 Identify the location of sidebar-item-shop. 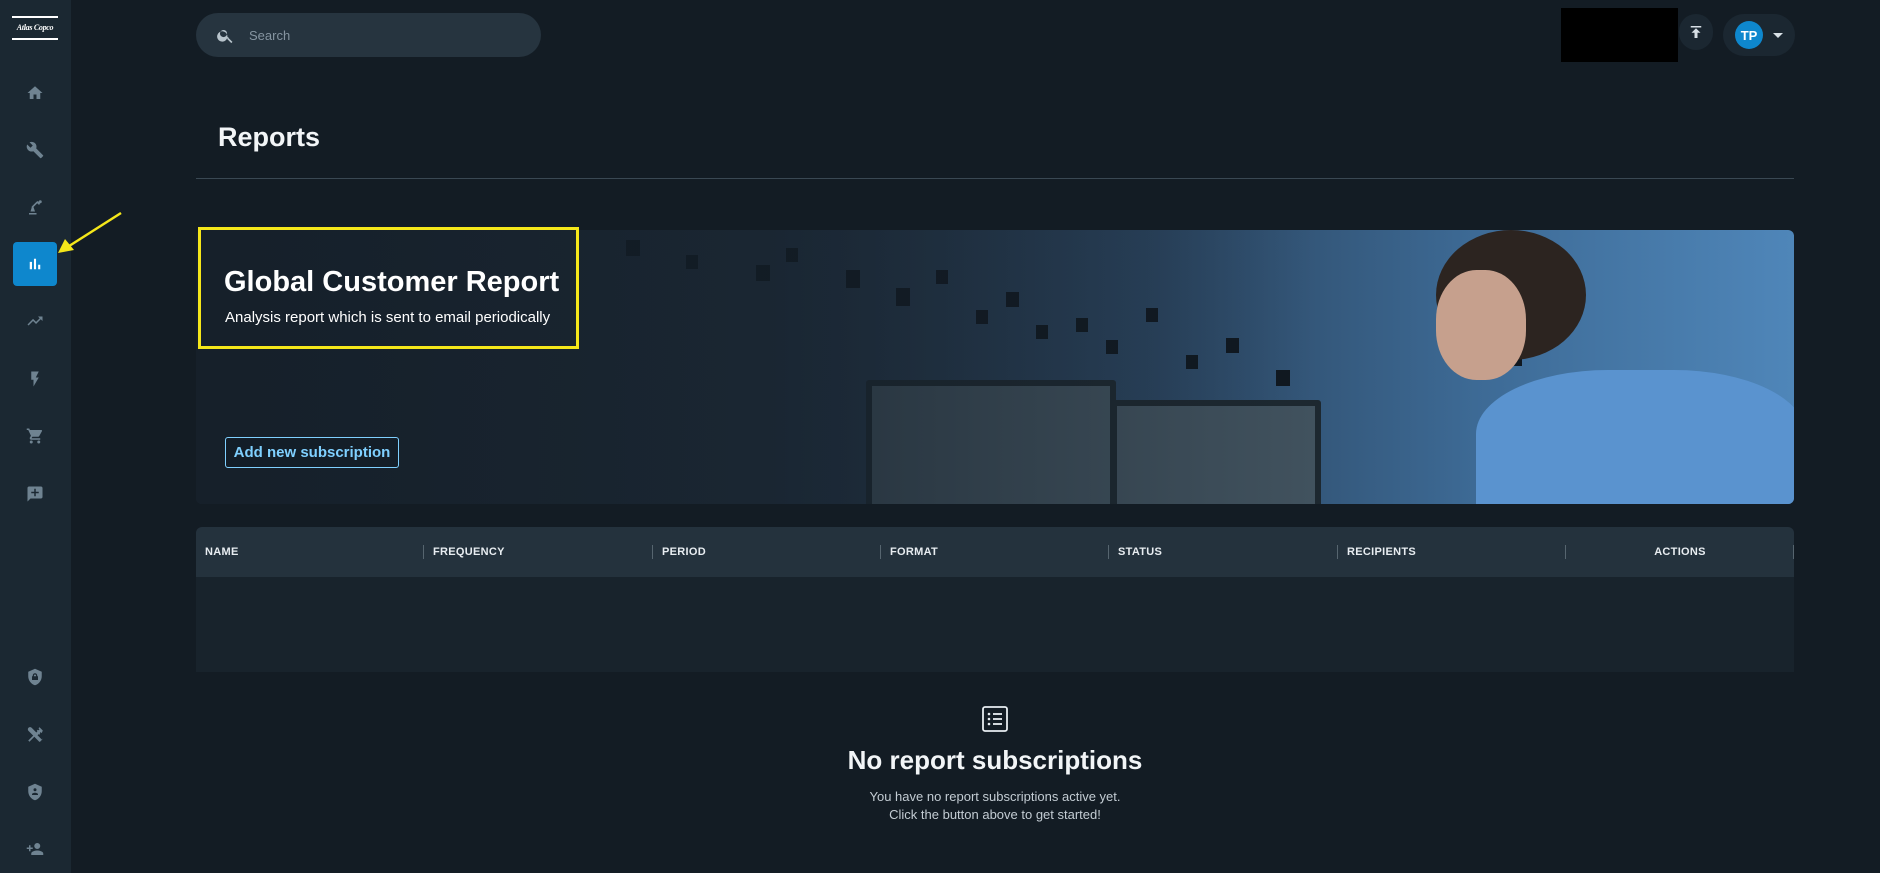
(35, 436).